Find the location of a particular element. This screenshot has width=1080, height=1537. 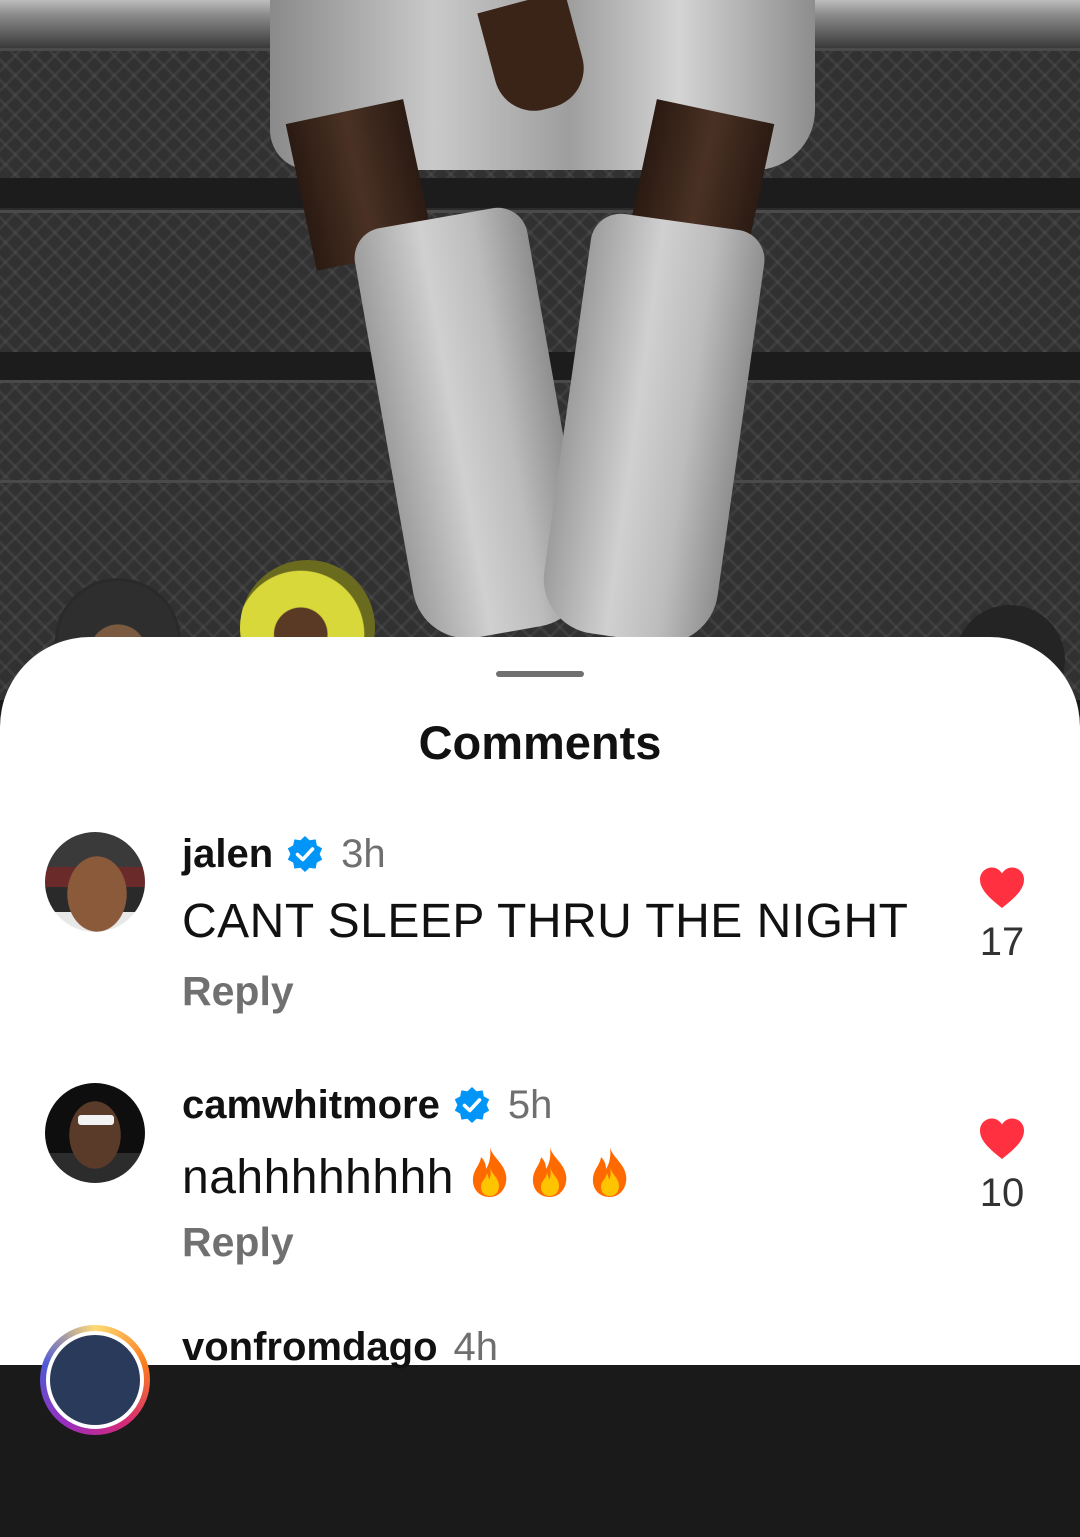

stair-riser is located at coordinates (540, 193).